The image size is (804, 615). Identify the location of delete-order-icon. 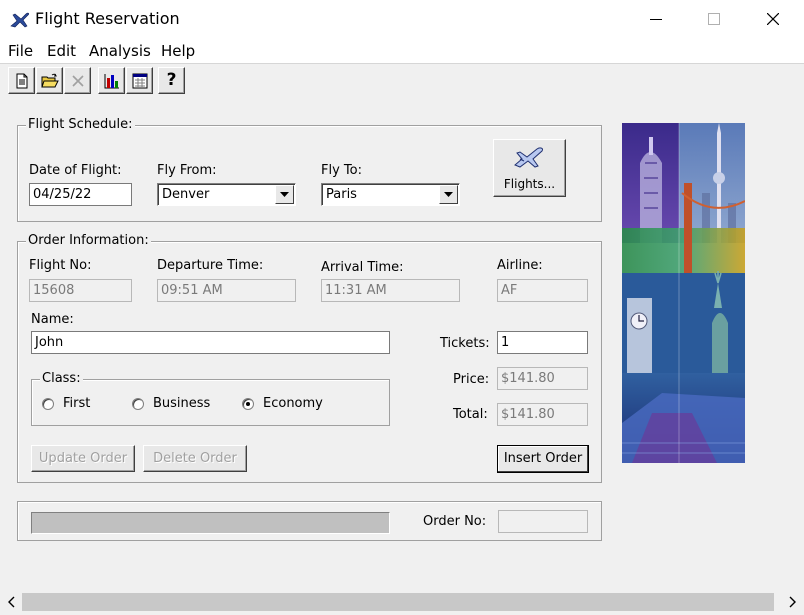
(77, 80).